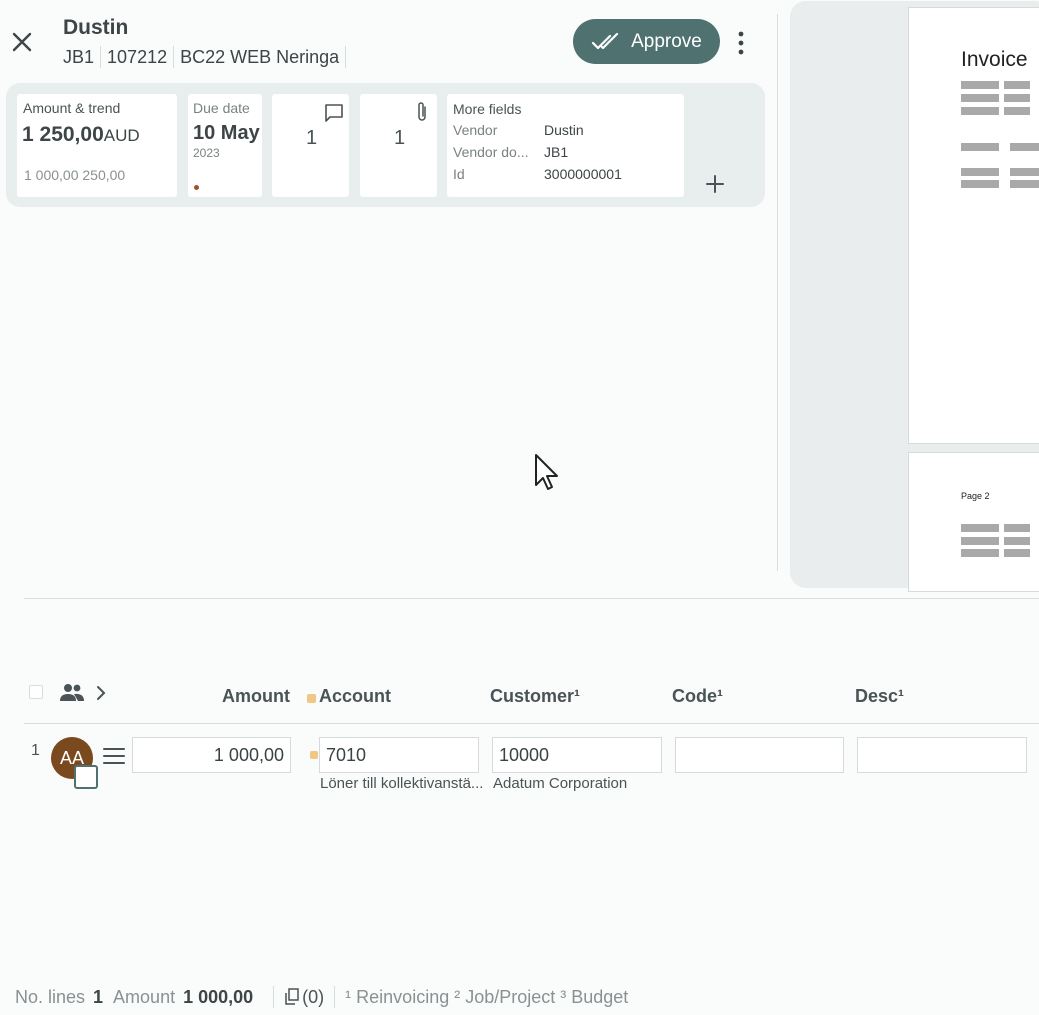 The image size is (1039, 1015). Describe the element at coordinates (256, 696) in the screenshot. I see `column-header-amount: Amount` at that location.